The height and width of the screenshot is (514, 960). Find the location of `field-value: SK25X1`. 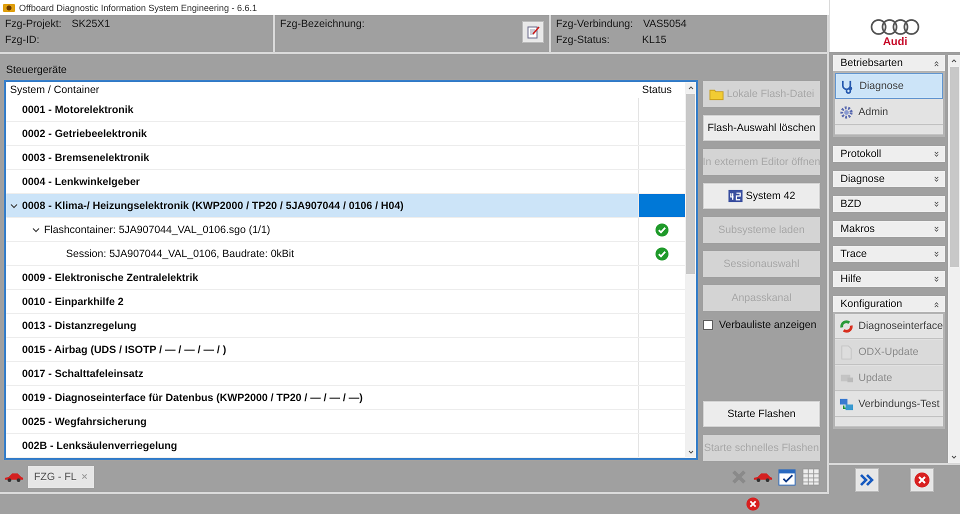

field-value: SK25X1 is located at coordinates (91, 24).